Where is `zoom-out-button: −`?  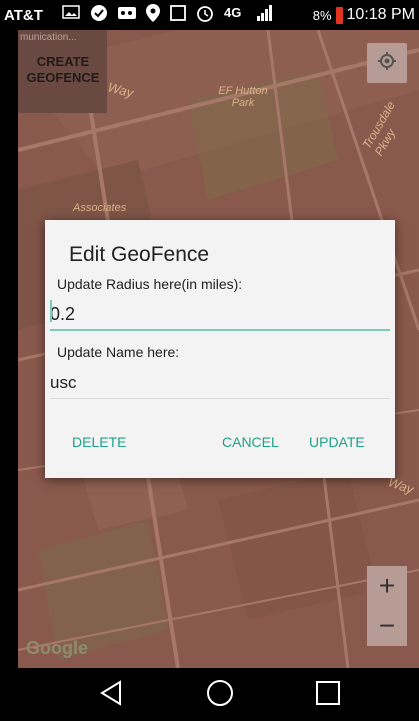 zoom-out-button: − is located at coordinates (387, 626).